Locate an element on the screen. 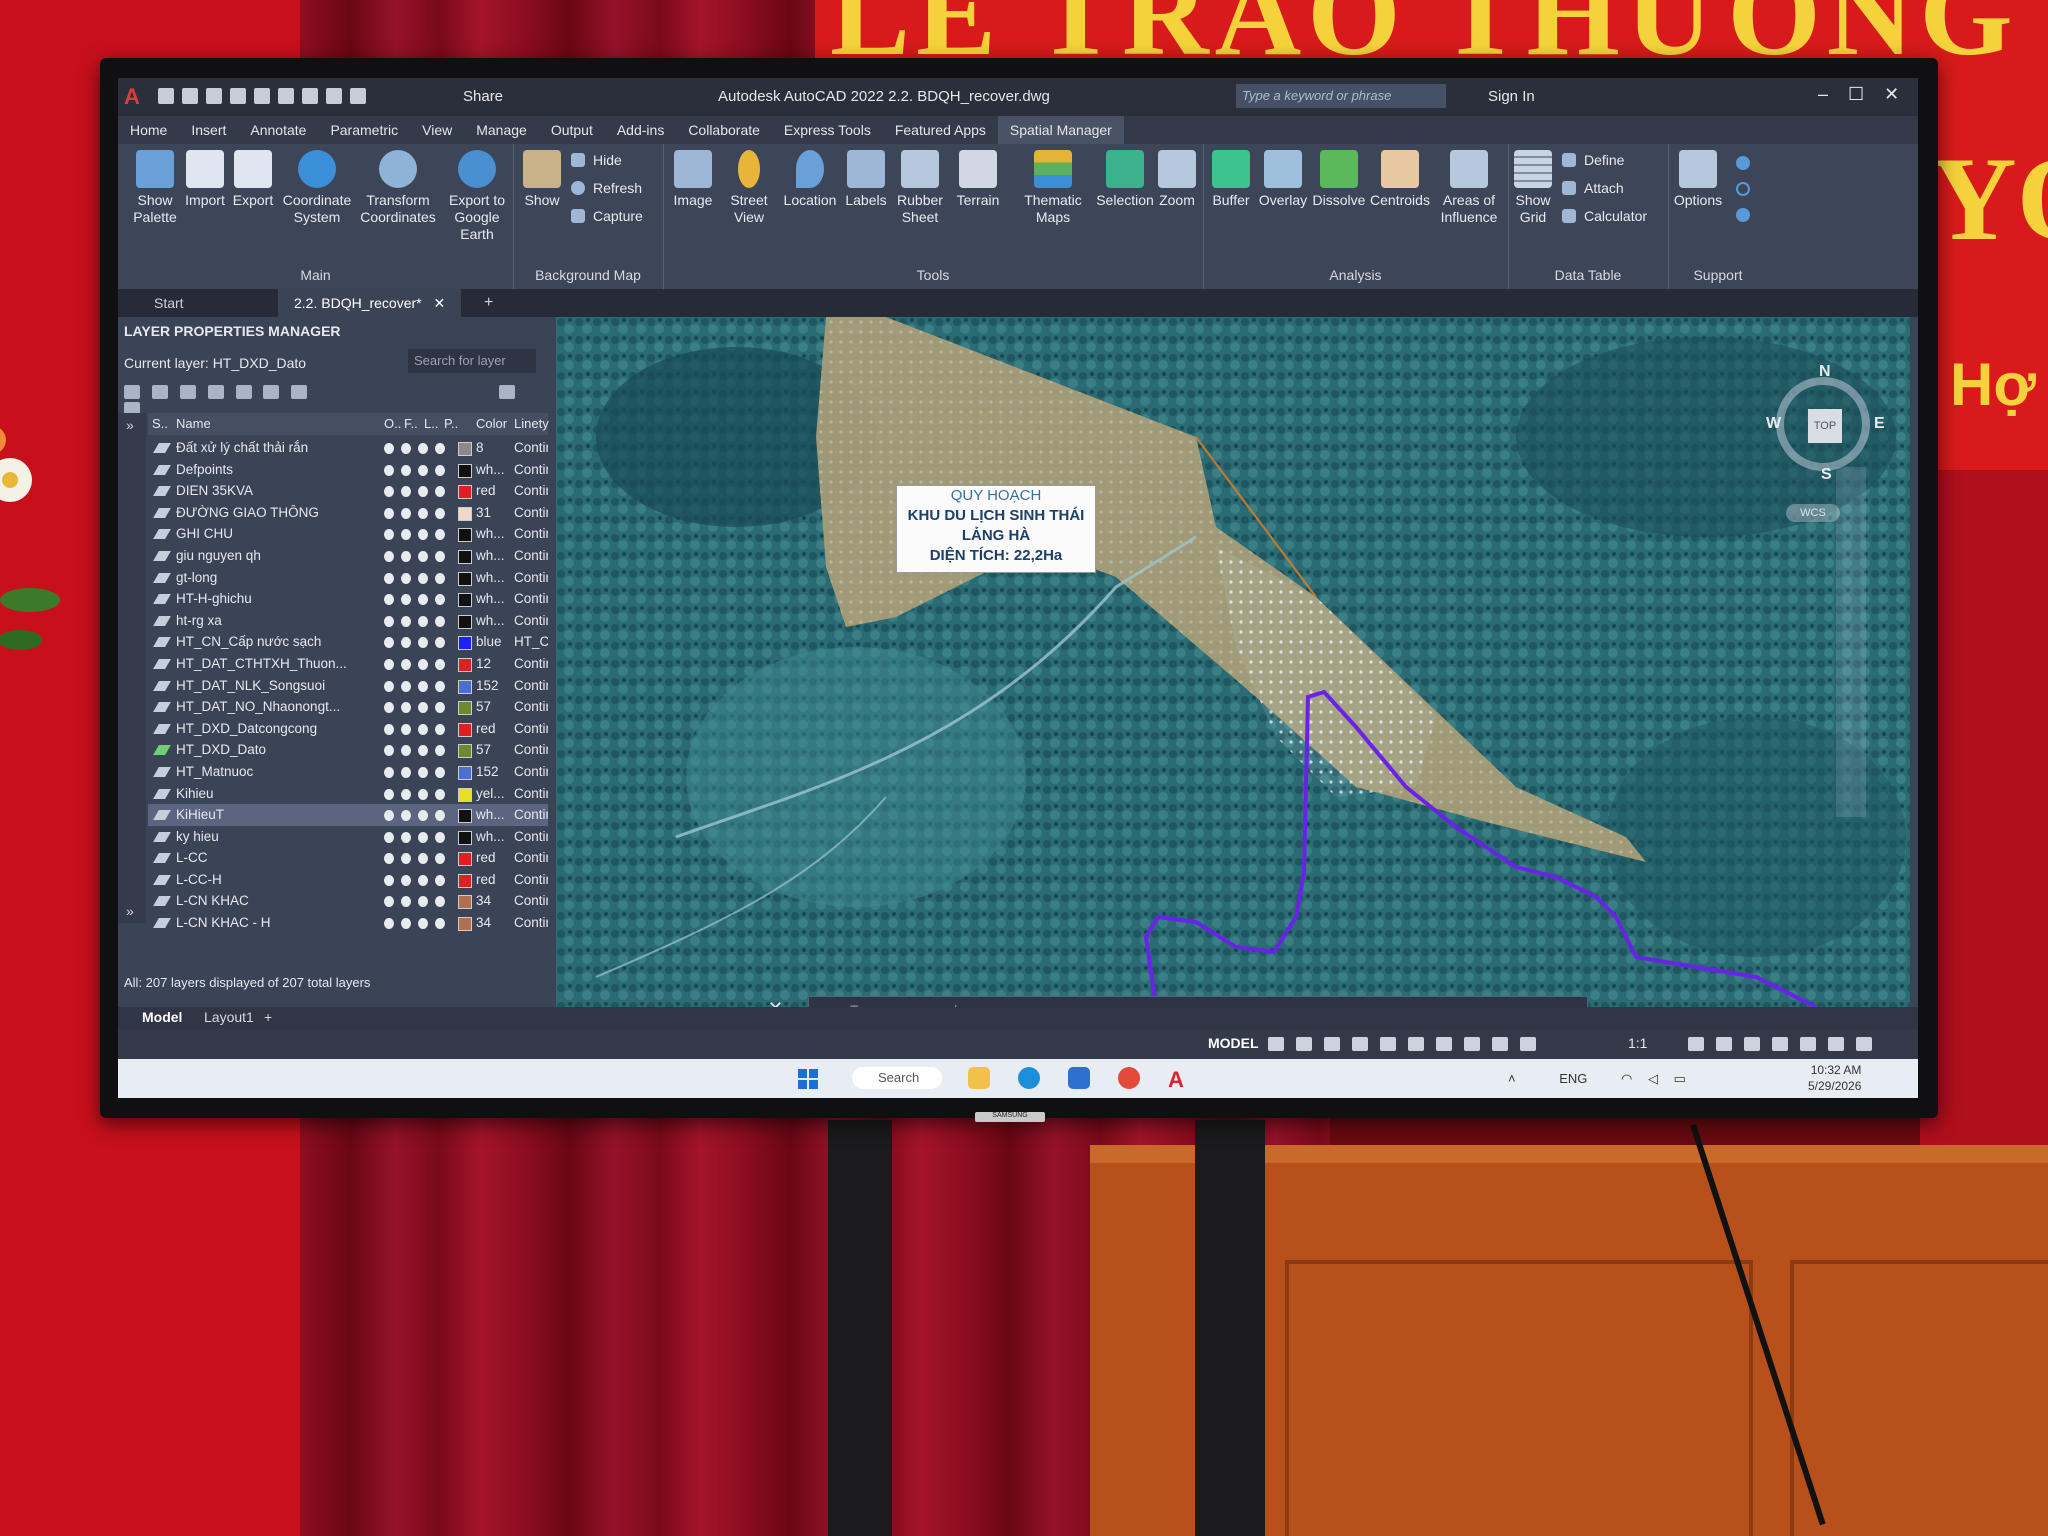  grid-toggle-icon is located at coordinates (1276, 1044).